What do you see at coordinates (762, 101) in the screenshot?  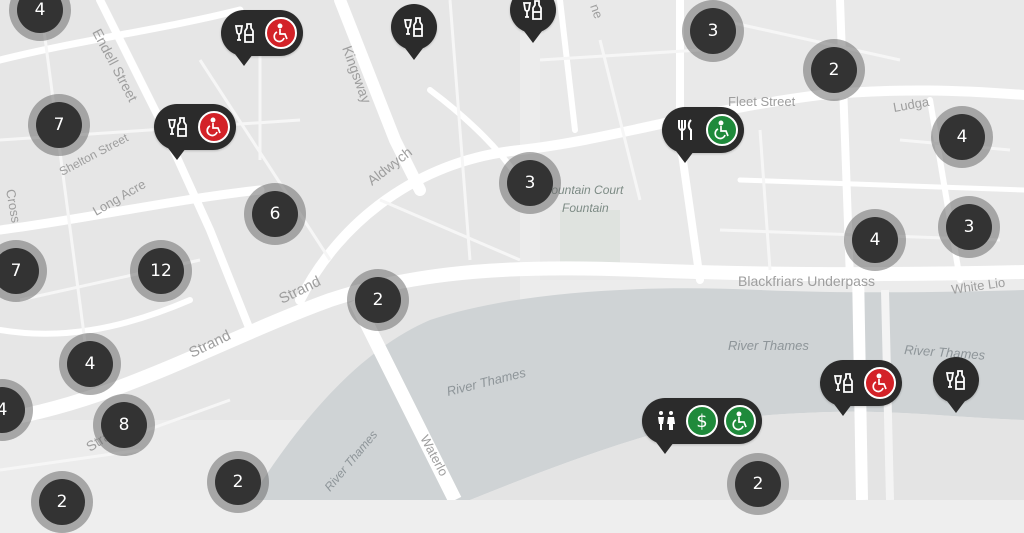 I see `street-label-fleet: Fleet Street` at bounding box center [762, 101].